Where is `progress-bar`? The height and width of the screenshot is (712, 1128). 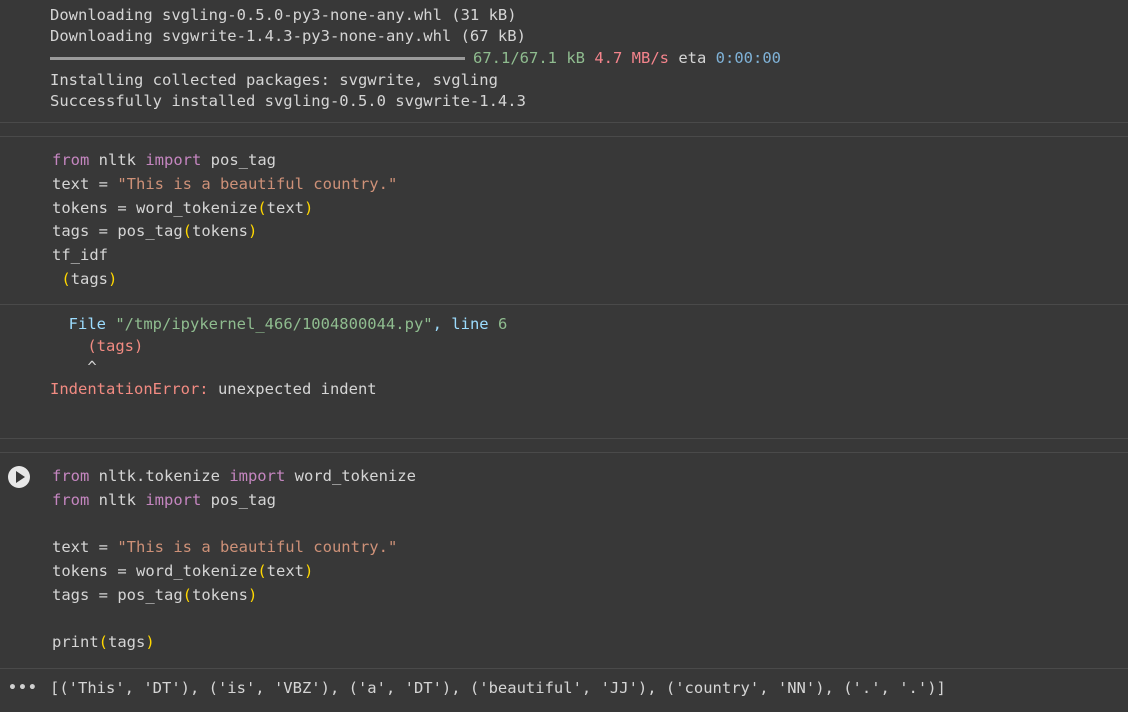 progress-bar is located at coordinates (257, 58).